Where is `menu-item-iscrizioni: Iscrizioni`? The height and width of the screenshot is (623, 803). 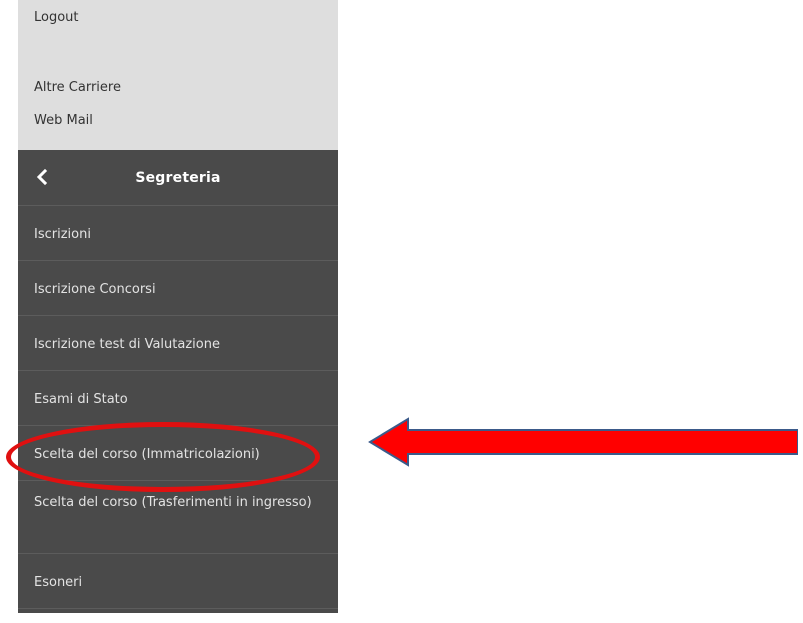
menu-item-iscrizioni: Iscrizioni is located at coordinates (178, 233).